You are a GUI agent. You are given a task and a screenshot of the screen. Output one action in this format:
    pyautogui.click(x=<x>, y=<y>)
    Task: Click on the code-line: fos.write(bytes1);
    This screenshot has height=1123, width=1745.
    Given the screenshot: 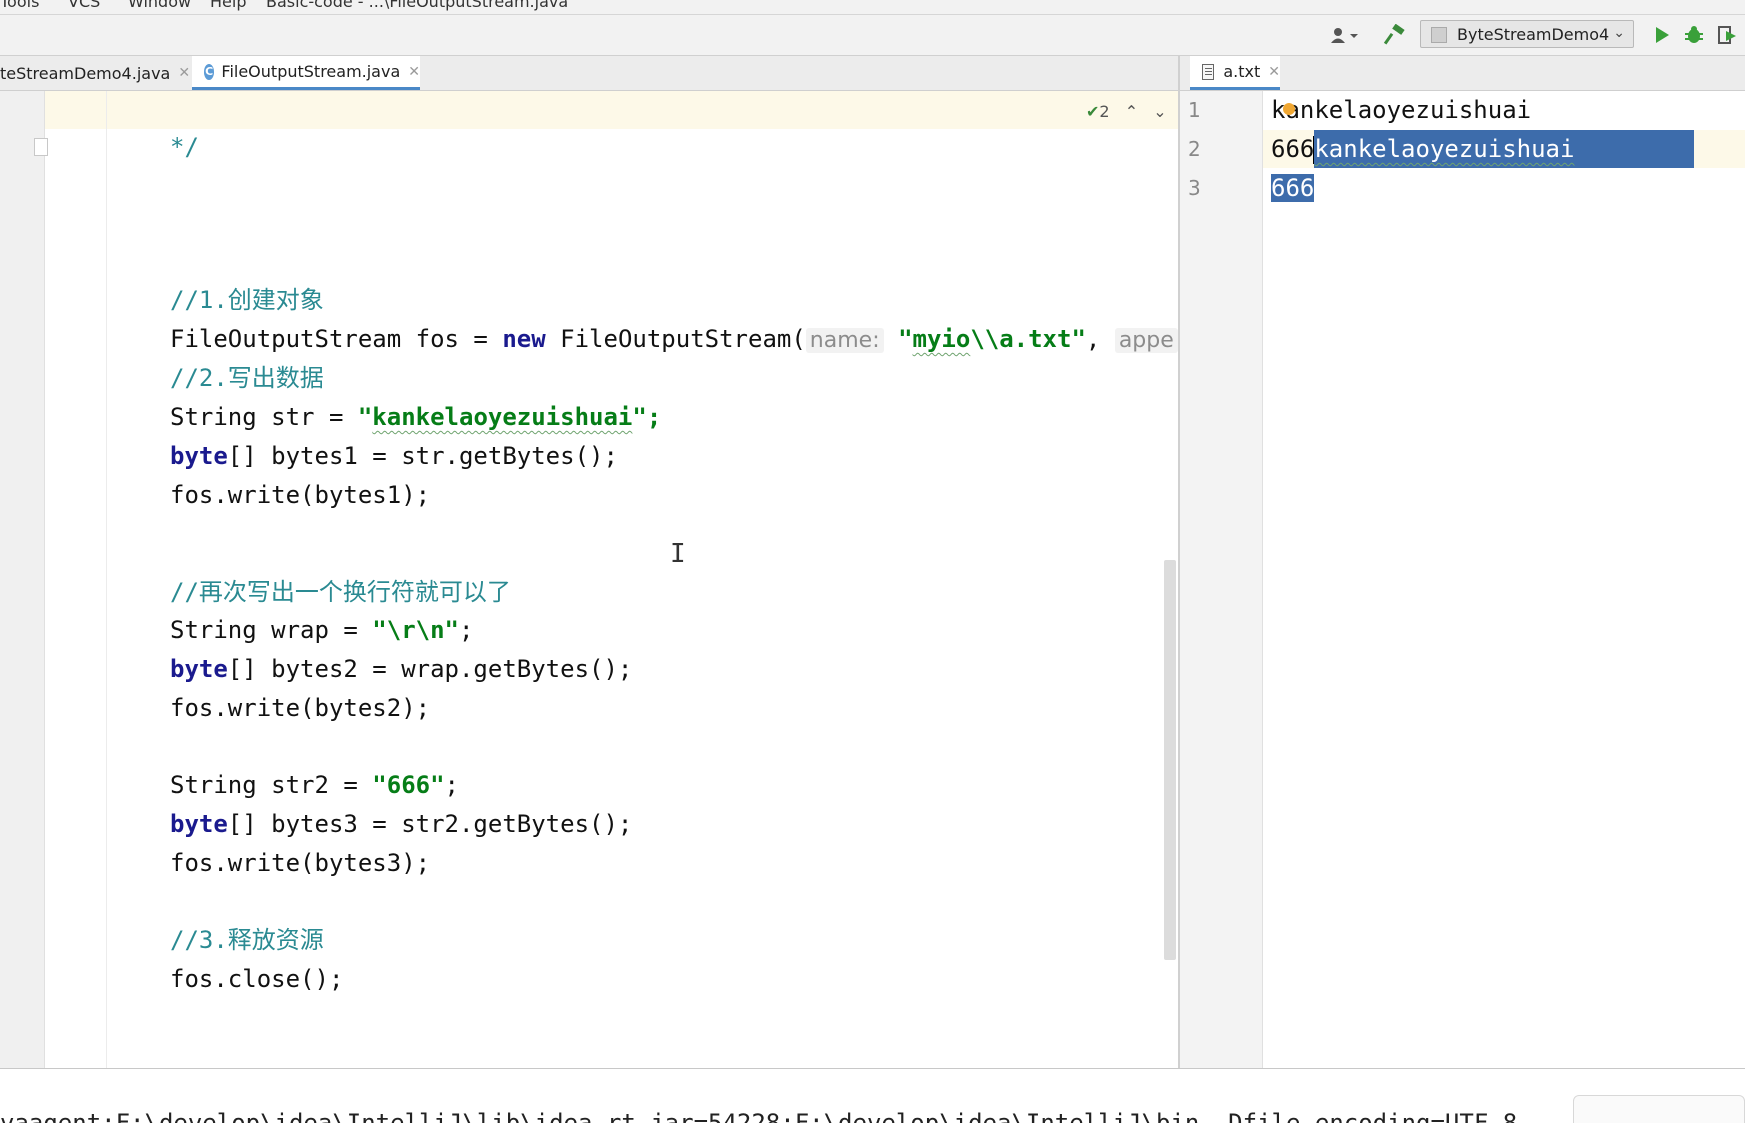 What is the action you would take?
    pyautogui.click(x=300, y=495)
    